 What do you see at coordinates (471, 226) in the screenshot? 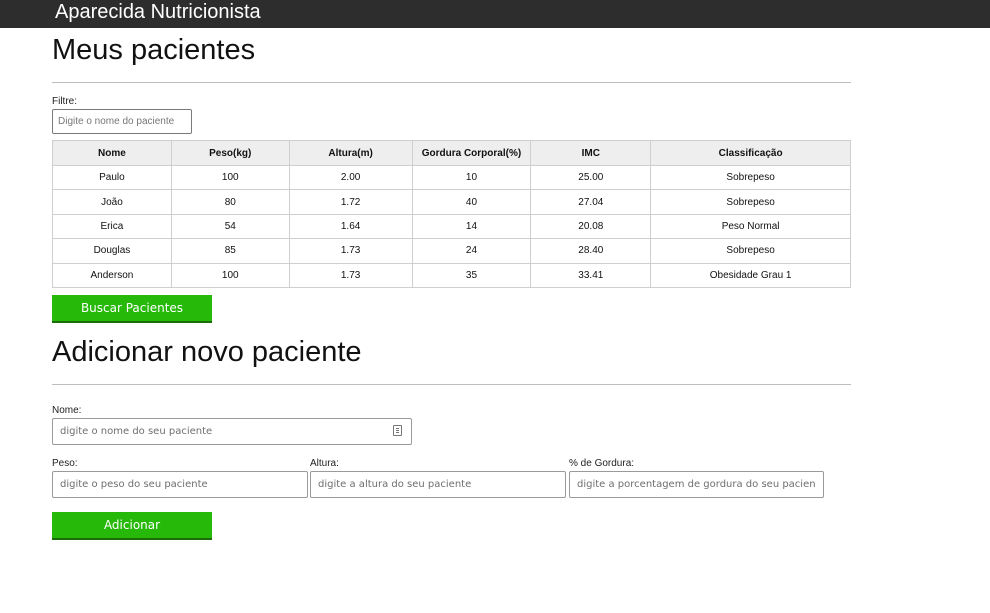
I see `cell-body-fat: 14` at bounding box center [471, 226].